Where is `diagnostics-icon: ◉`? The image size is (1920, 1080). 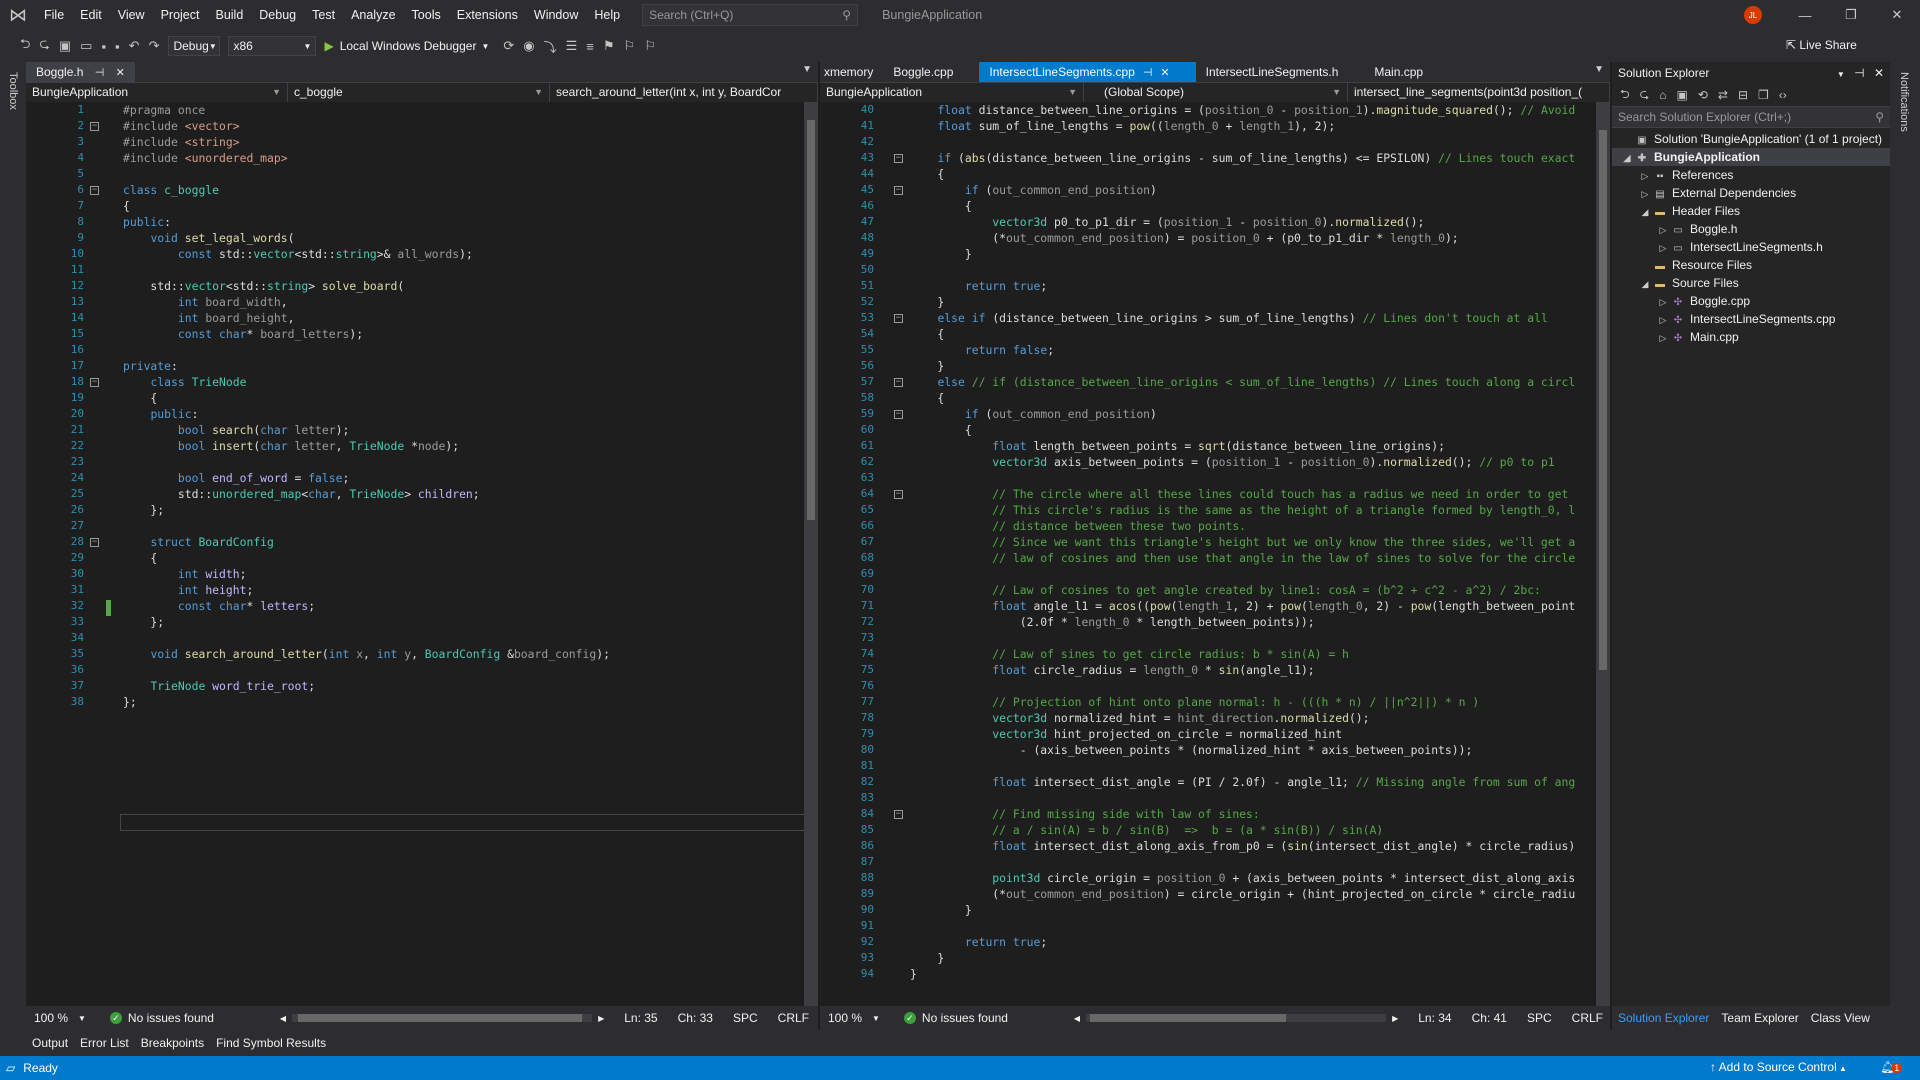 diagnostics-icon: ◉ is located at coordinates (528, 46).